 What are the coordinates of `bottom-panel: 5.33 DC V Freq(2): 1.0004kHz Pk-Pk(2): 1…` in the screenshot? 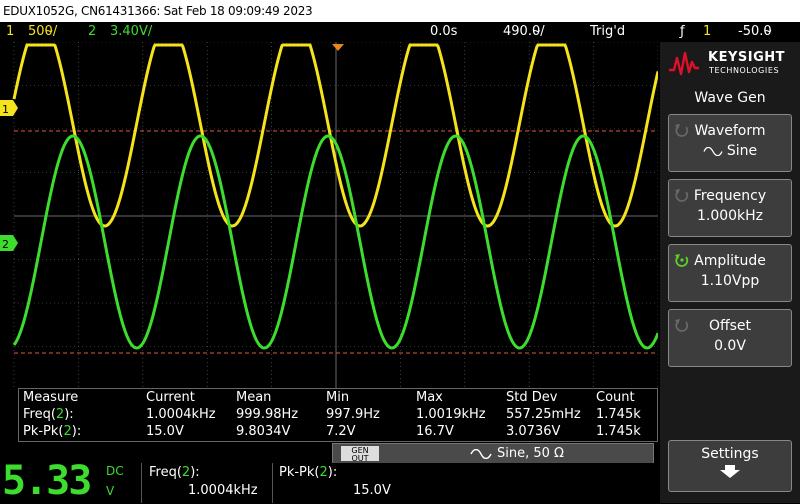 It's located at (330, 481).